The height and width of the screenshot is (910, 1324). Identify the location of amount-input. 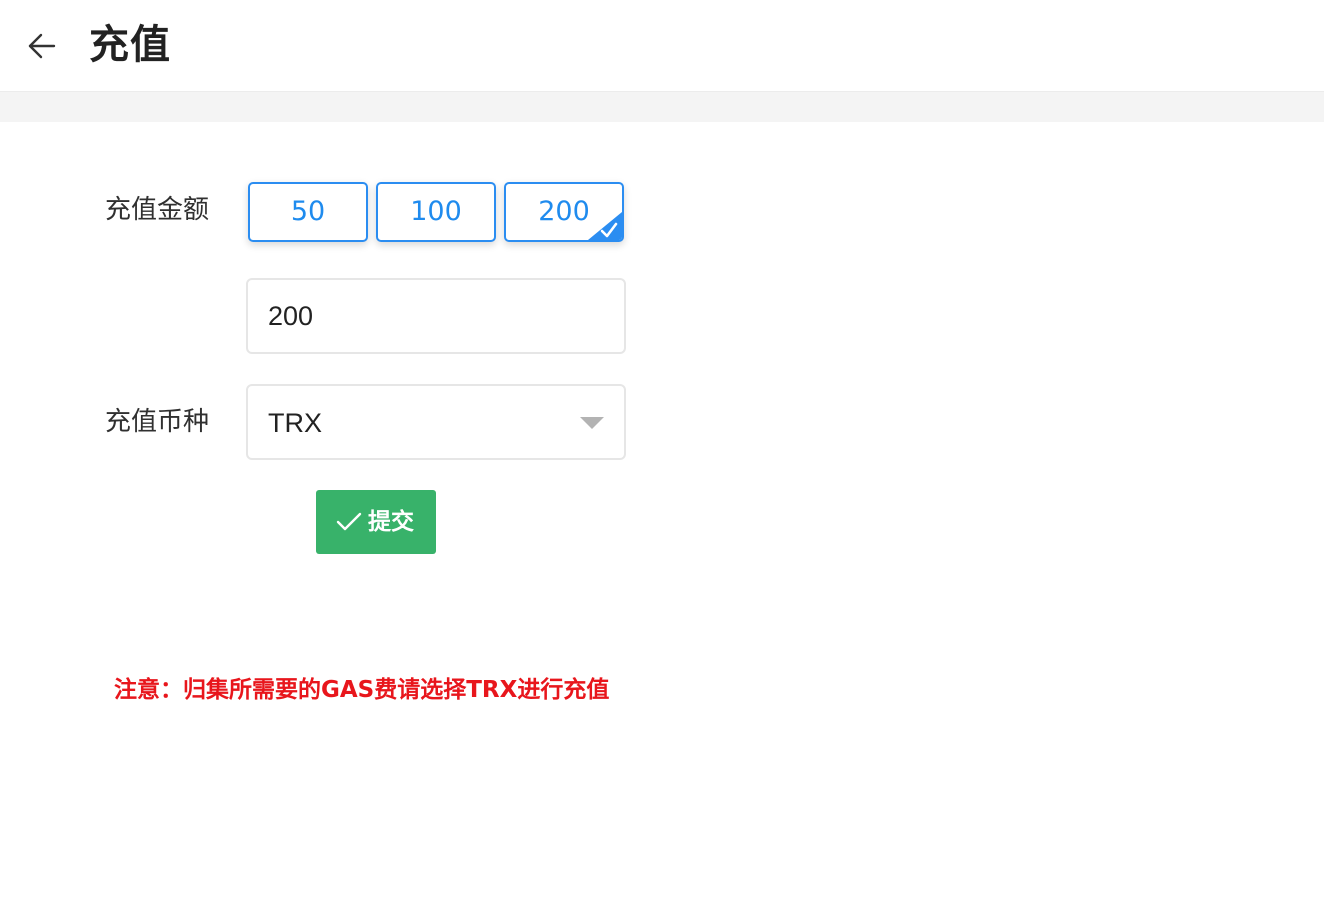
(436, 316).